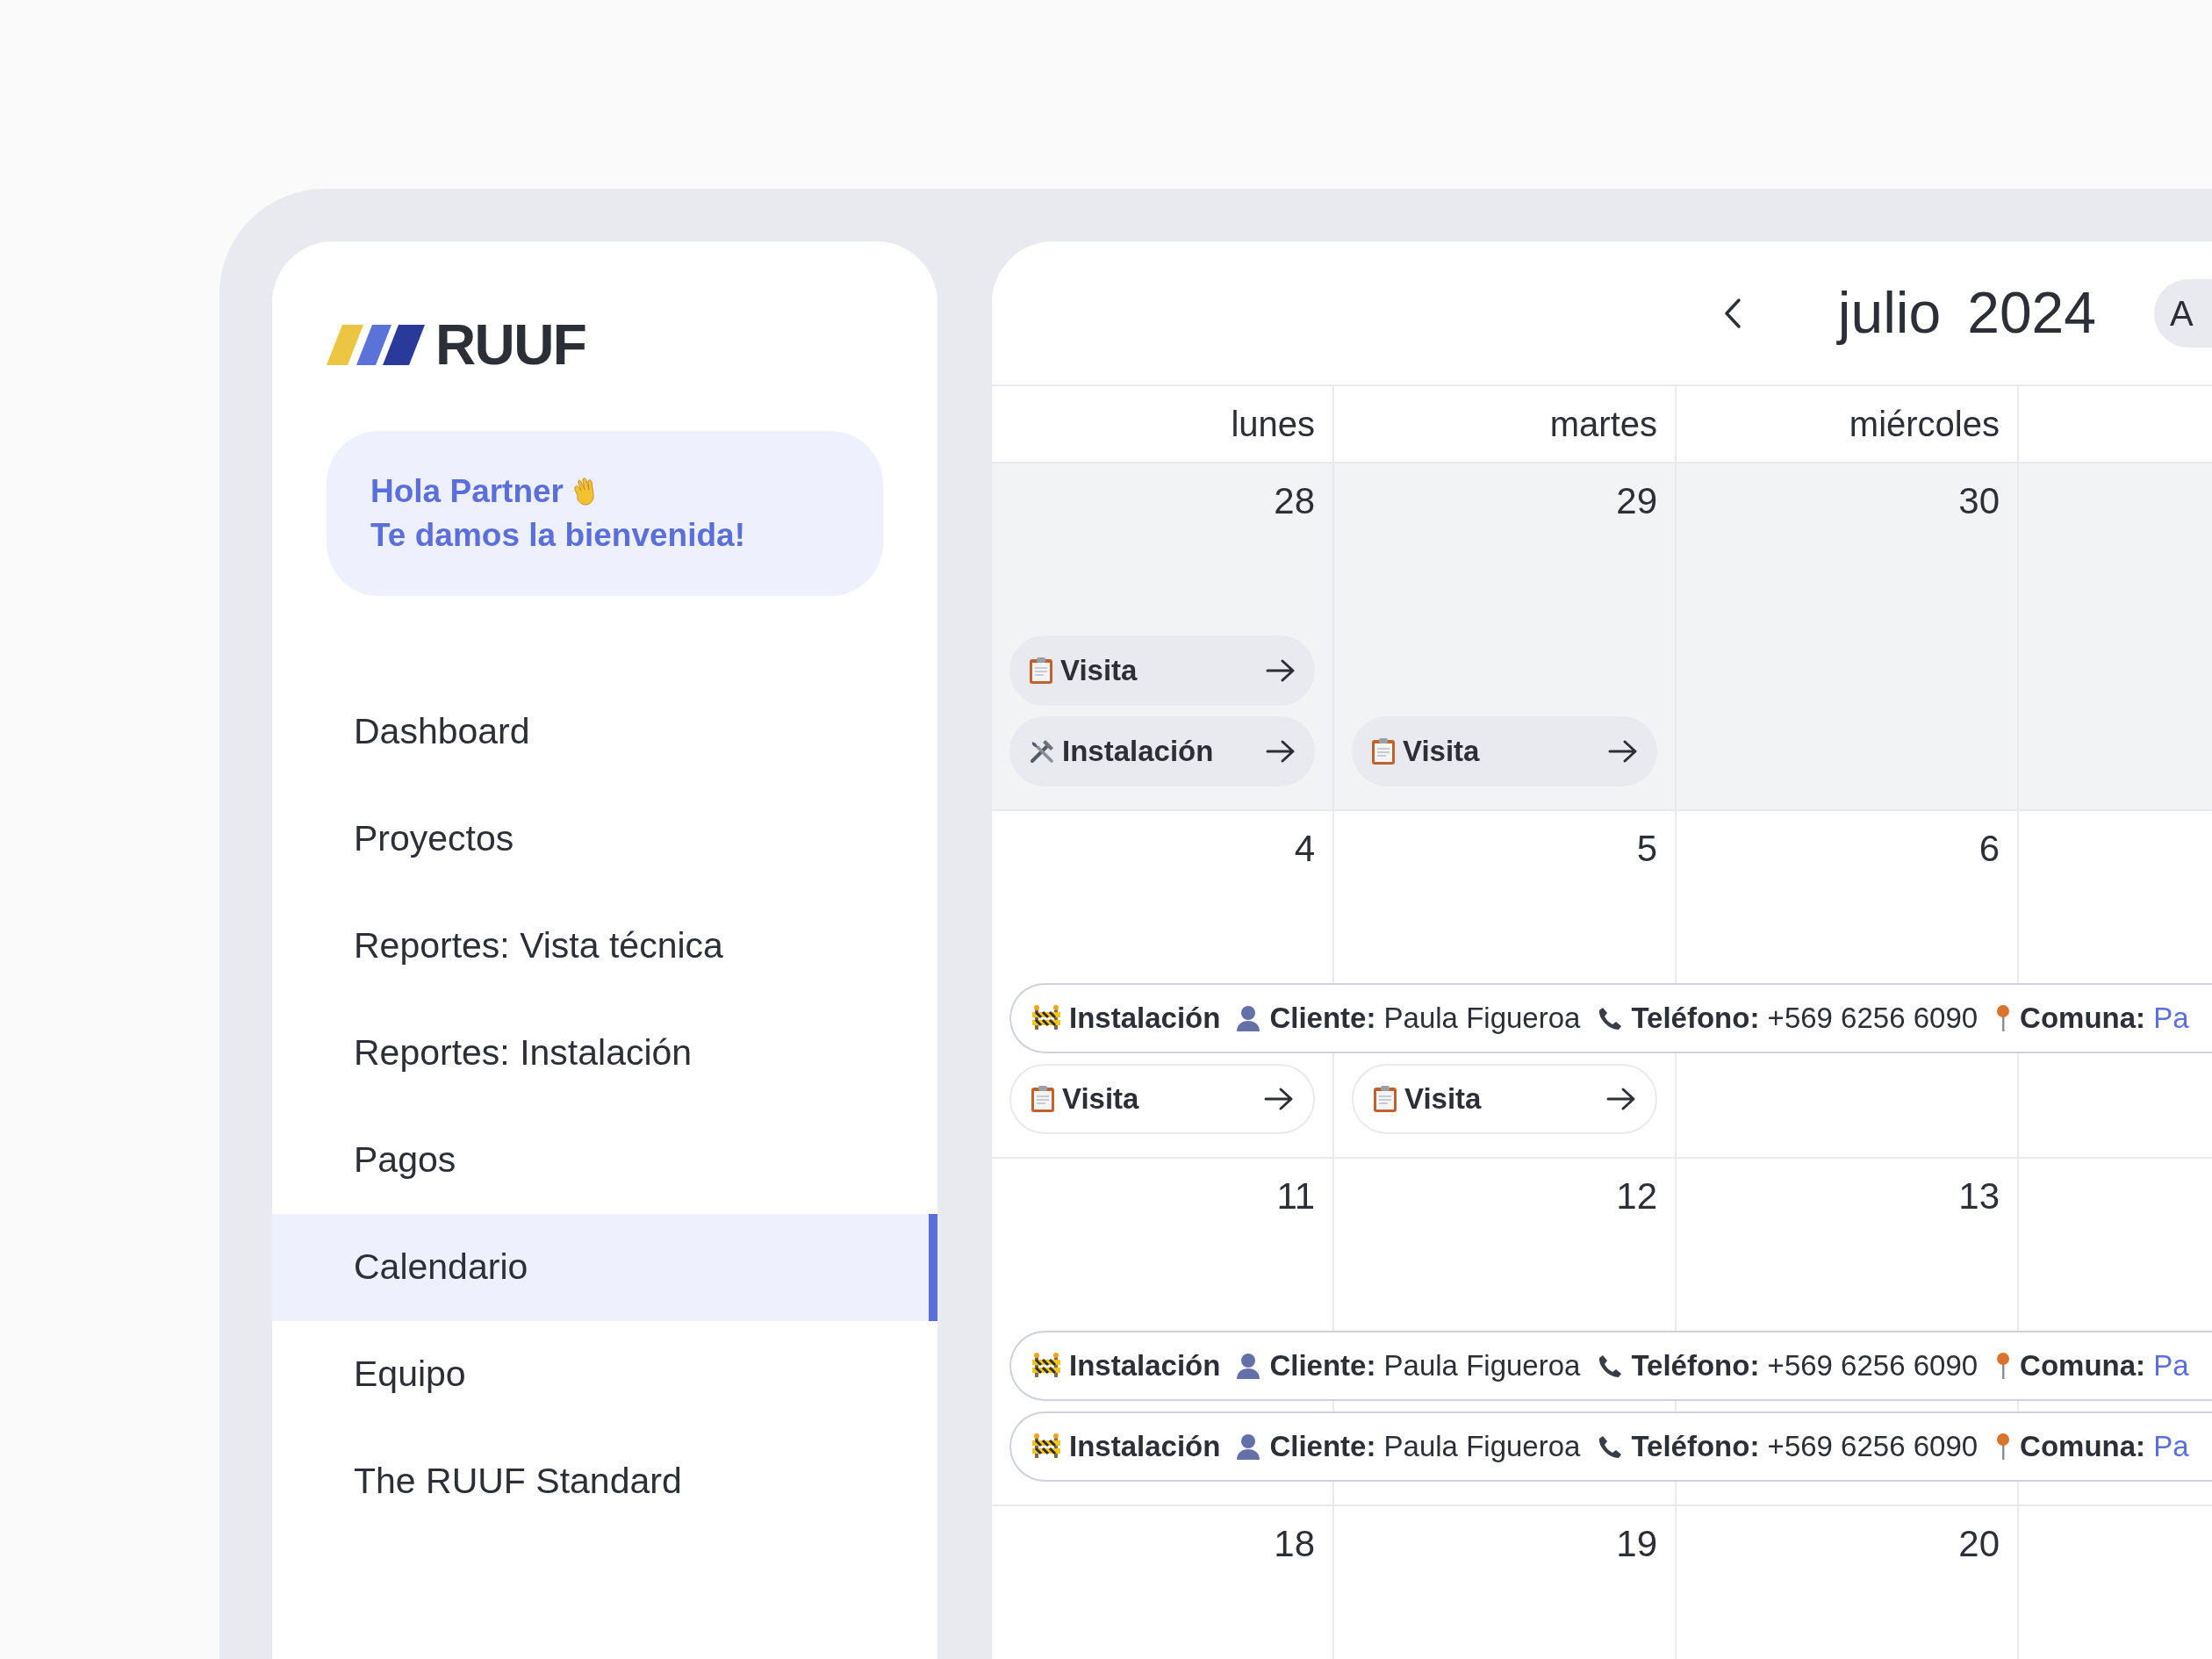 The image size is (2212, 1659). Describe the element at coordinates (1636, 1544) in the screenshot. I see `day-number: 19` at that location.